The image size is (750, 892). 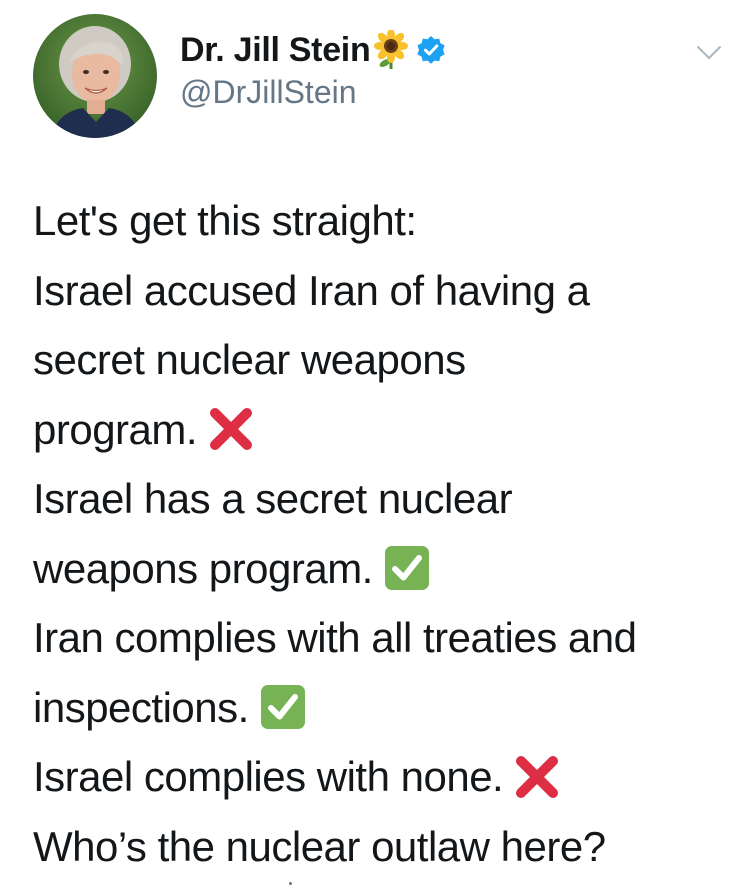 I want to click on tweet-line: secret nuclear weapons, so click(x=383, y=360).